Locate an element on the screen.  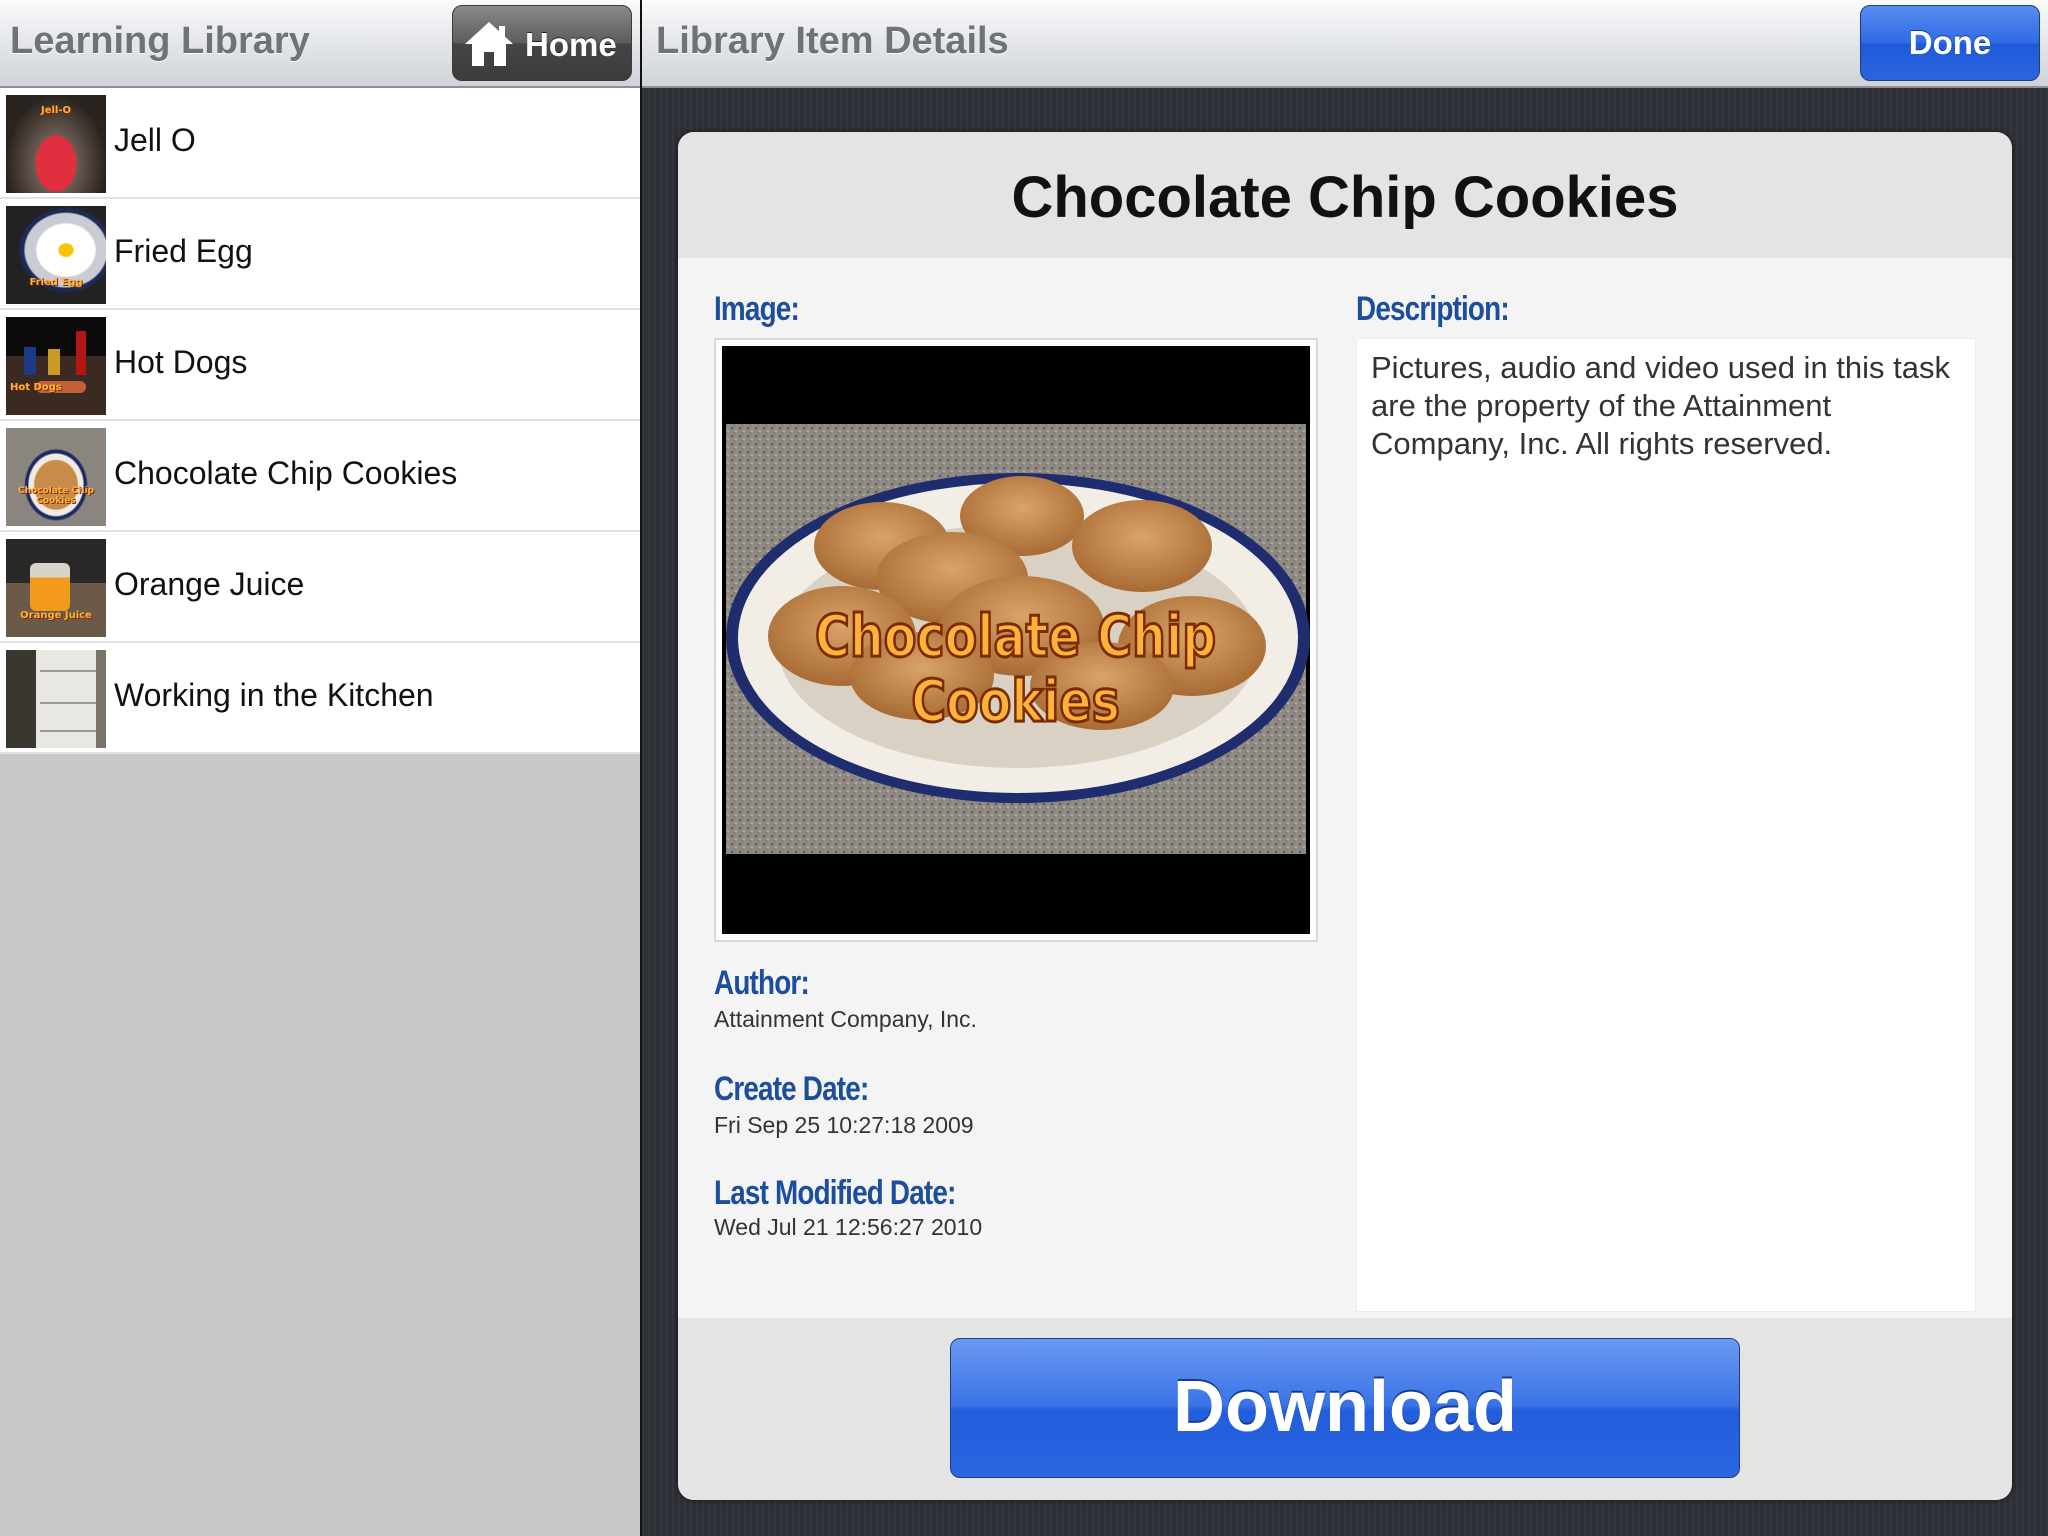
cookies-thumbnail: Chocolate Chip Cookies is located at coordinates (56, 477).